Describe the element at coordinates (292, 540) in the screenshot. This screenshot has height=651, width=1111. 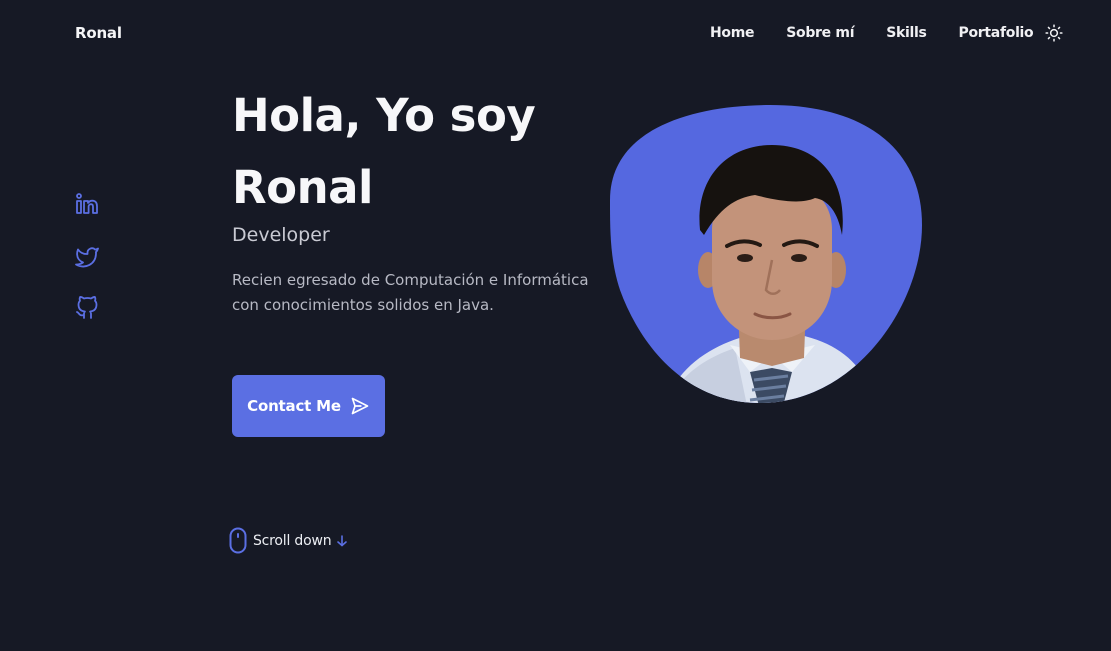
I see `scroll-down-label: Scroll down` at that location.